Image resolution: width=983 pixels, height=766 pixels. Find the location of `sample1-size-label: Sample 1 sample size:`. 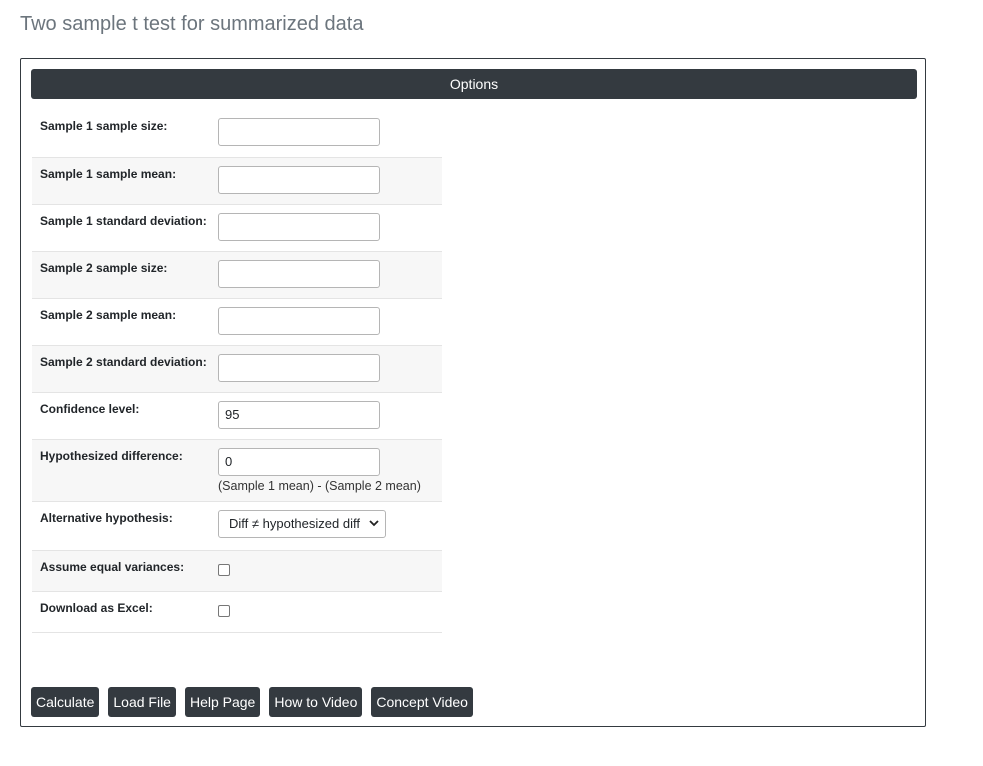

sample1-size-label: Sample 1 sample size: is located at coordinates (125, 134).